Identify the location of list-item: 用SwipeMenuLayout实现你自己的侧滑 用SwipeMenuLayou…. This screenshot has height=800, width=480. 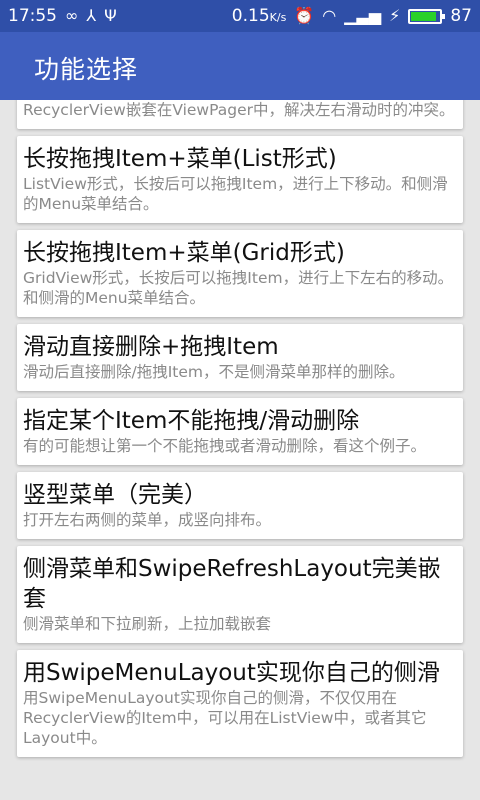
(240, 703).